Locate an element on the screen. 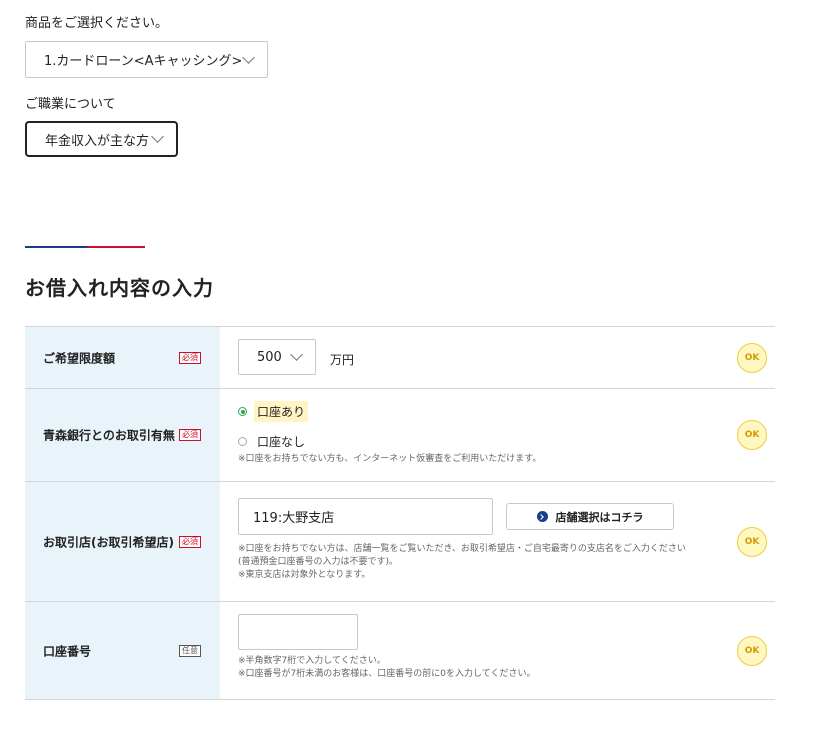  section-title: お借入れ内容の入力 is located at coordinates (119, 288).